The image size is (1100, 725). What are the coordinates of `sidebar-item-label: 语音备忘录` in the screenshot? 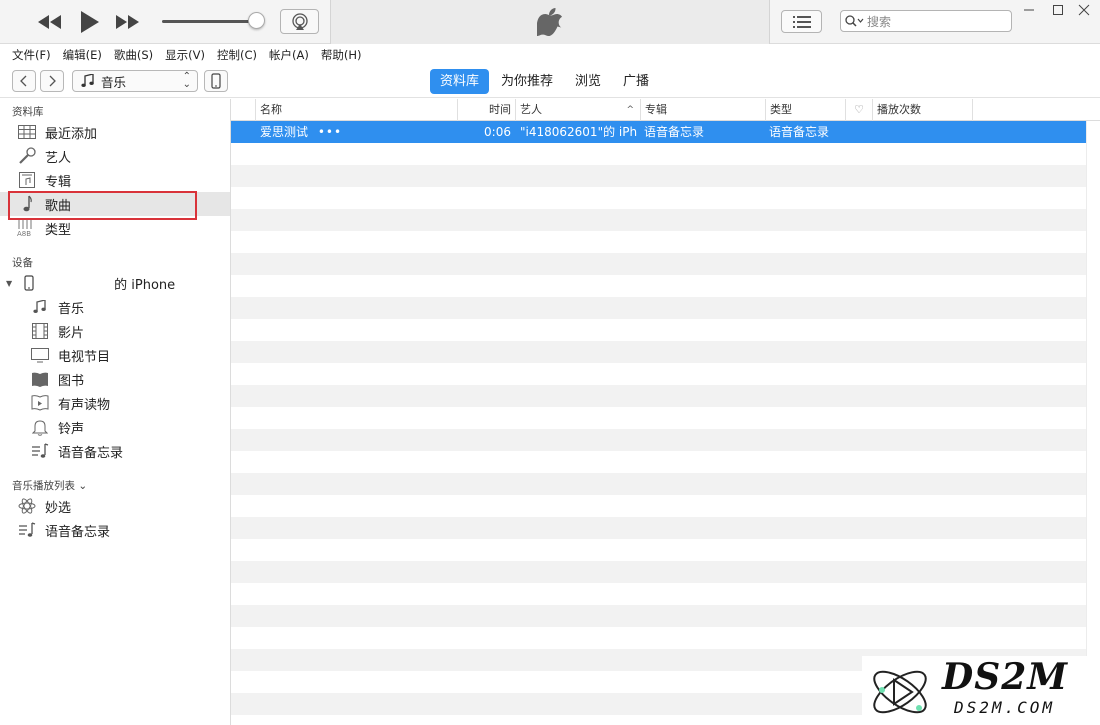 It's located at (78, 532).